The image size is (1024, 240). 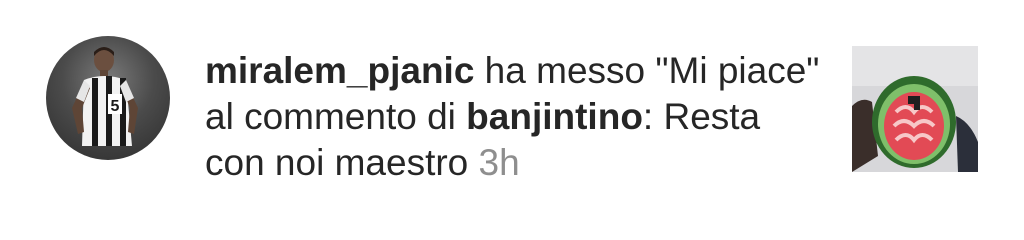 I want to click on user-avatar-icon: 5, so click(x=105, y=96).